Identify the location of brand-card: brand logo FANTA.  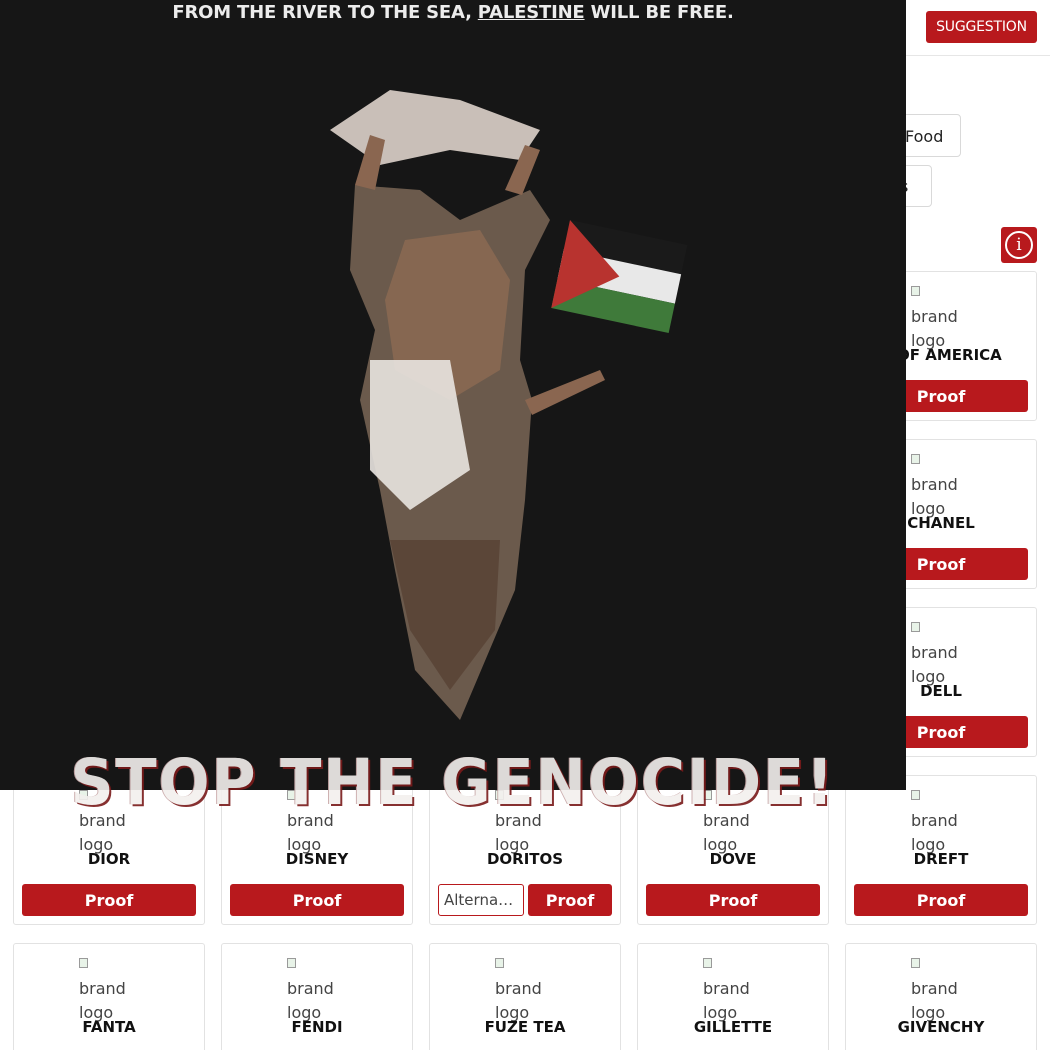
(109, 996).